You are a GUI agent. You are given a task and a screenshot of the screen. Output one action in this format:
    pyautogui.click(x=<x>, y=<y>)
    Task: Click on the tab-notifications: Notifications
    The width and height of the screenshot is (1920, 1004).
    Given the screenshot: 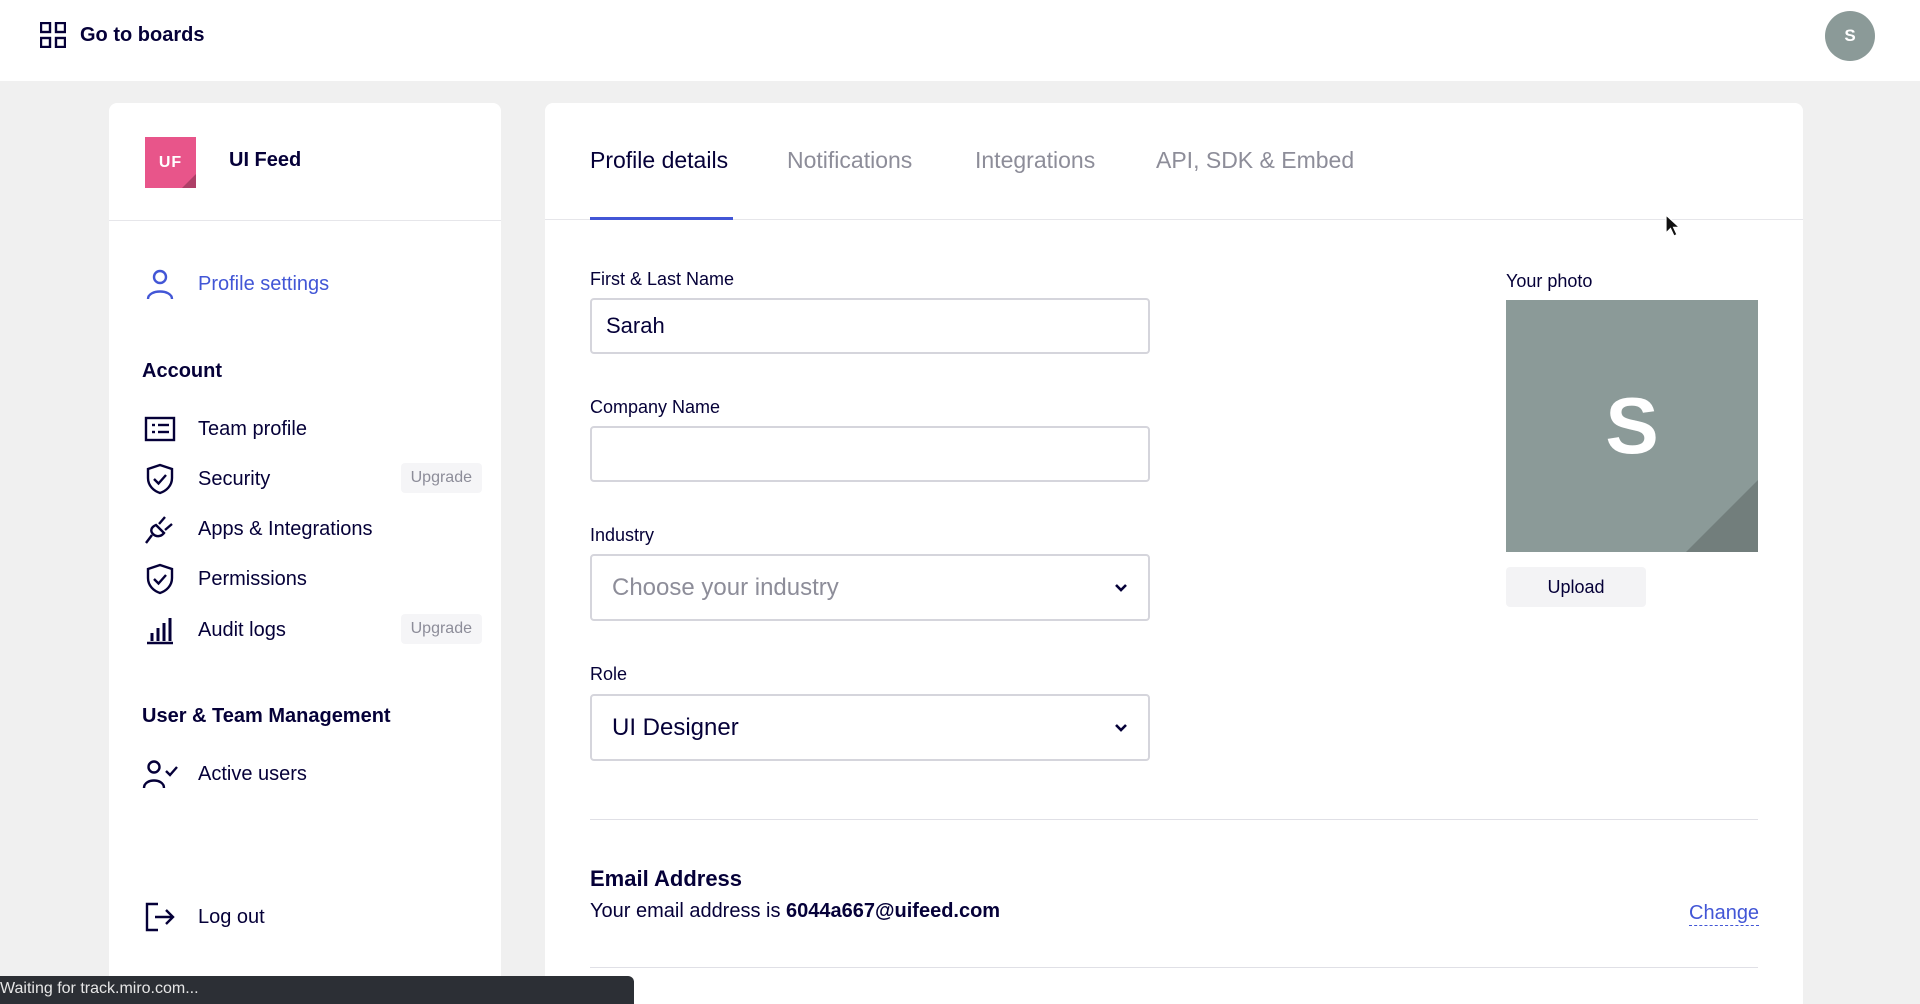 What is the action you would take?
    pyautogui.click(x=849, y=160)
    